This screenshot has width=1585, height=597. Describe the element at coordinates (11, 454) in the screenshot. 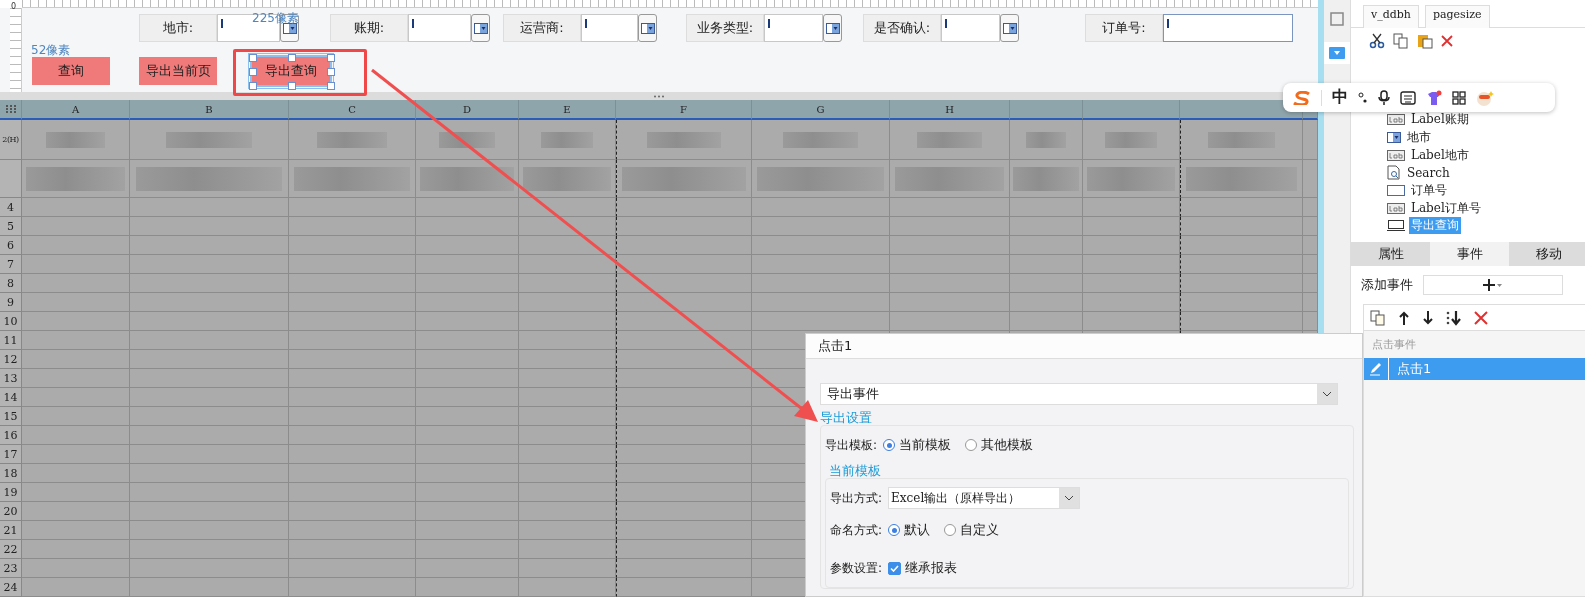

I see `row-header: 17` at that location.